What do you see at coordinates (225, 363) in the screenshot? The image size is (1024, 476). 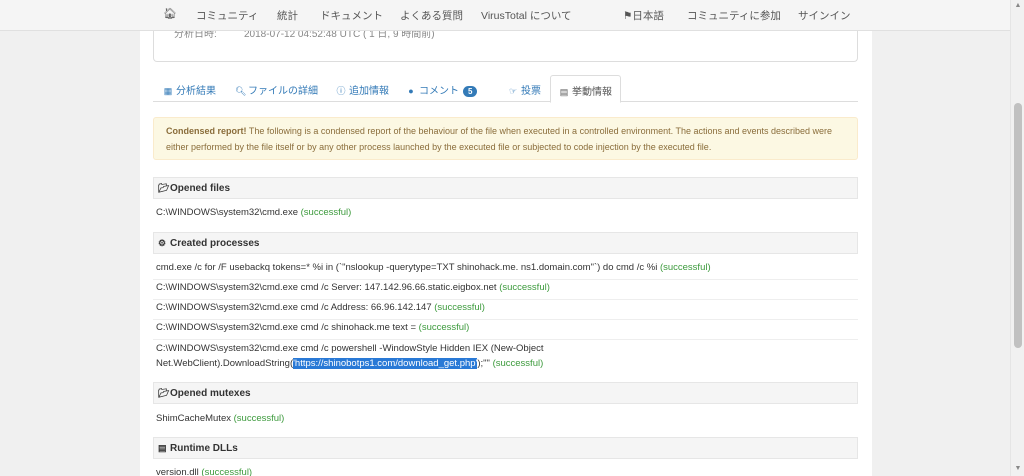 I see `row-text: Net.WebClient).DownloadString(` at bounding box center [225, 363].